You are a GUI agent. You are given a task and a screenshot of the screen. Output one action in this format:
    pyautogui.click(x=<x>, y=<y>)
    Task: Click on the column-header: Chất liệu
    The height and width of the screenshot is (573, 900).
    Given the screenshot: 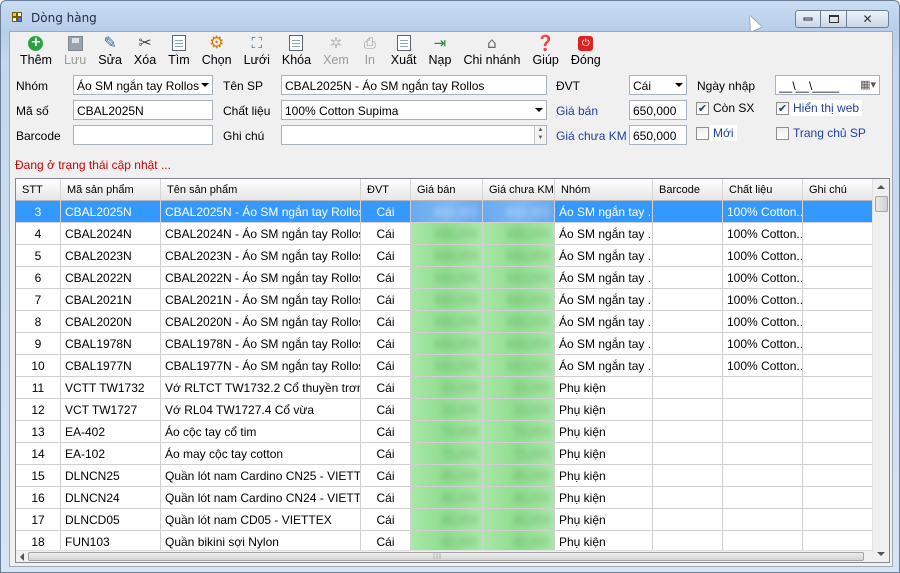 What is the action you would take?
    pyautogui.click(x=763, y=190)
    